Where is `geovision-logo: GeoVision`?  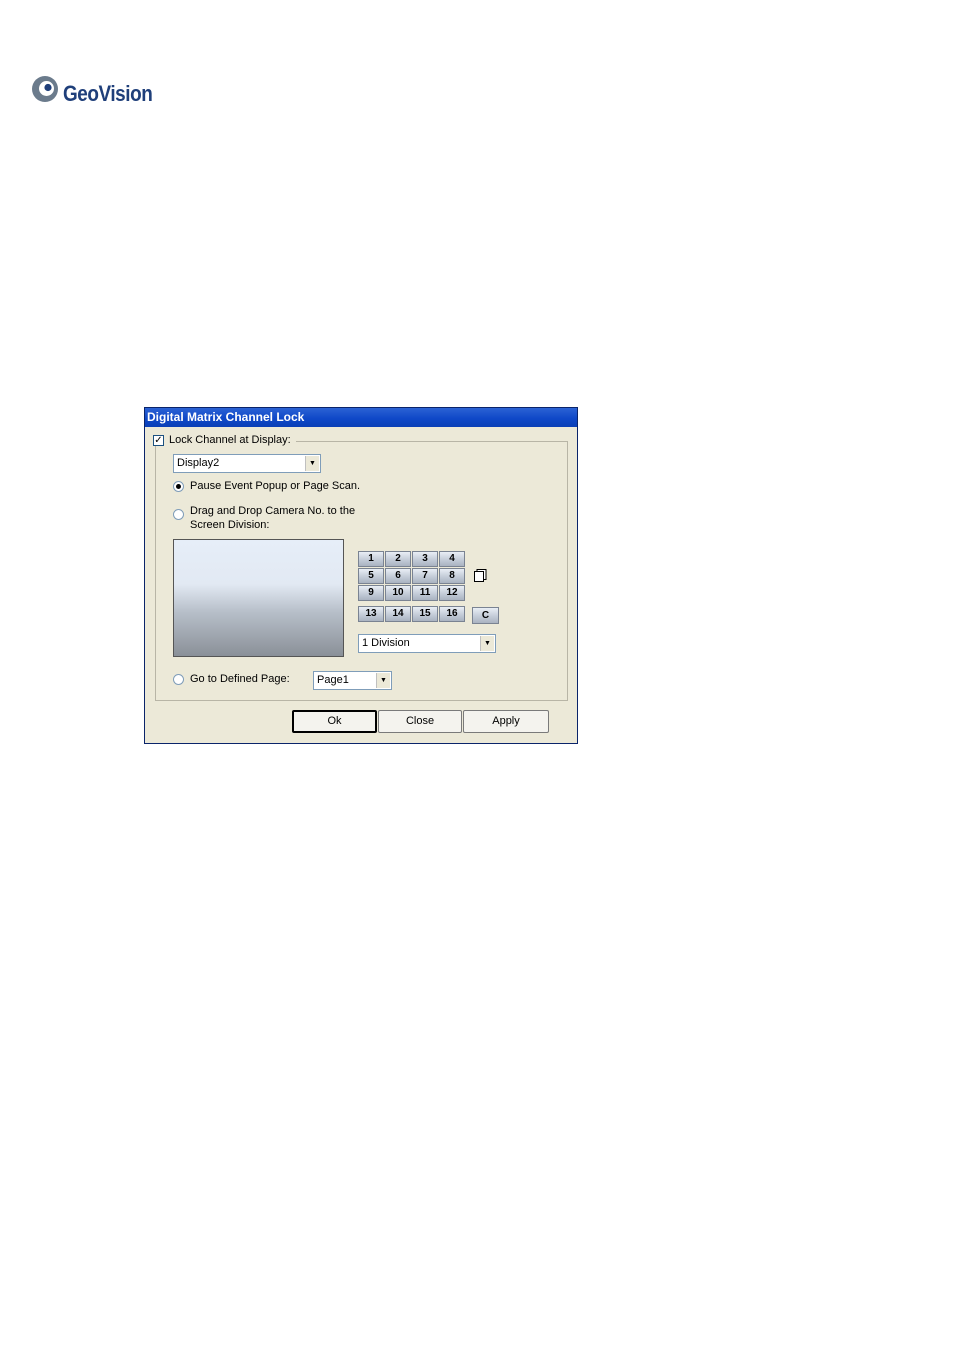
geovision-logo: GeoVision is located at coordinates (106, 91).